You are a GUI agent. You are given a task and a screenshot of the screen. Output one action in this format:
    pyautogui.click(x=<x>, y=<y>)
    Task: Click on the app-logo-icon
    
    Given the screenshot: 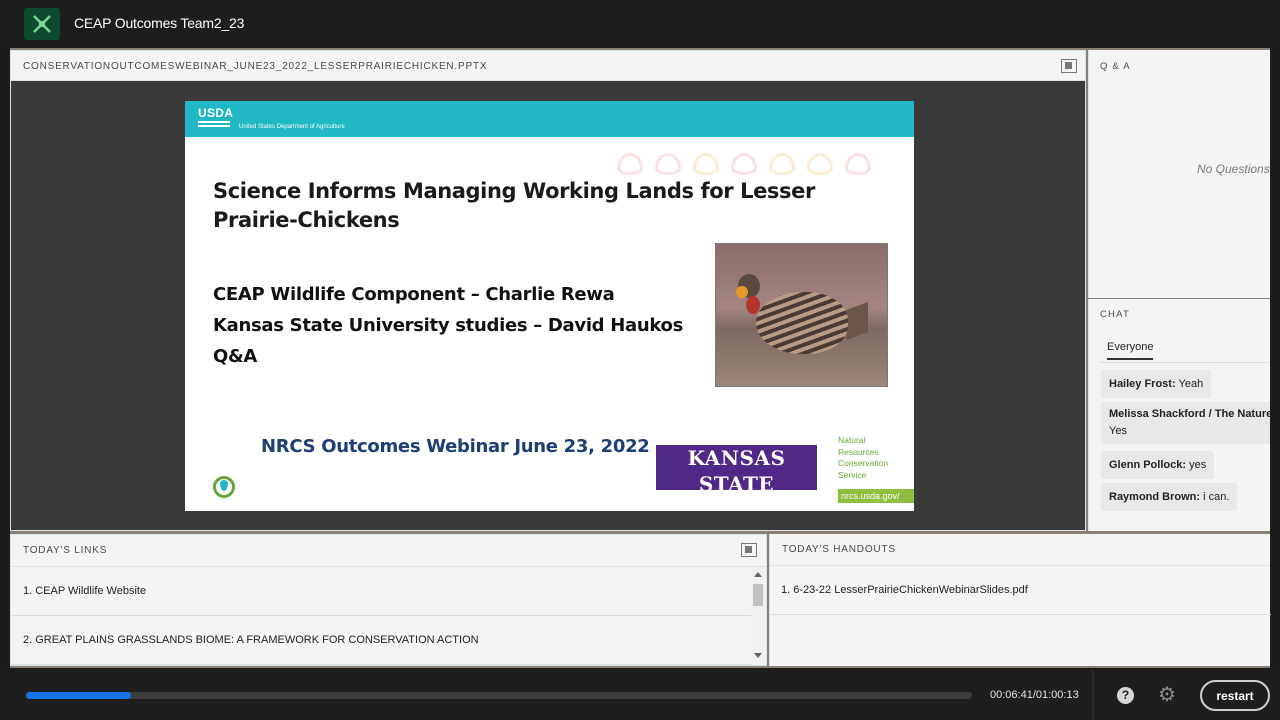 What is the action you would take?
    pyautogui.click(x=42, y=24)
    